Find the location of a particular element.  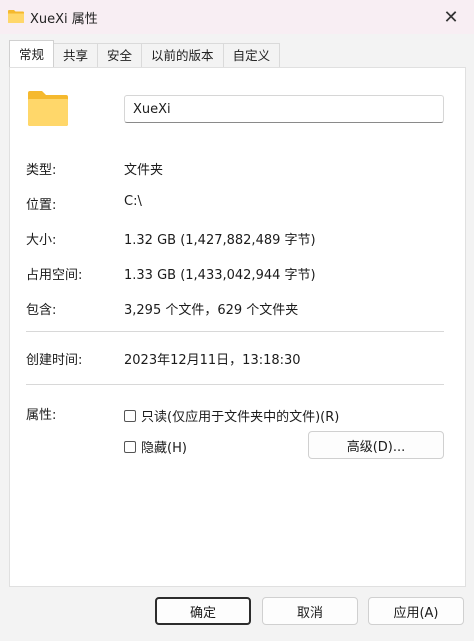

created-value: 2023年12月11日，13:18:30 is located at coordinates (212, 360).